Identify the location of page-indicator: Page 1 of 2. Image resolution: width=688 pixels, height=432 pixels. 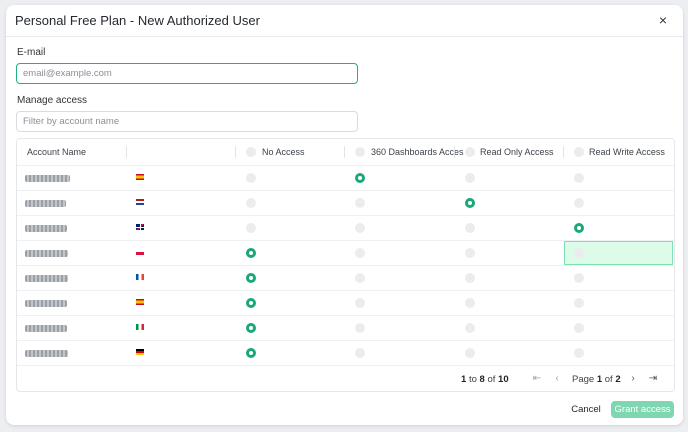
(596, 379).